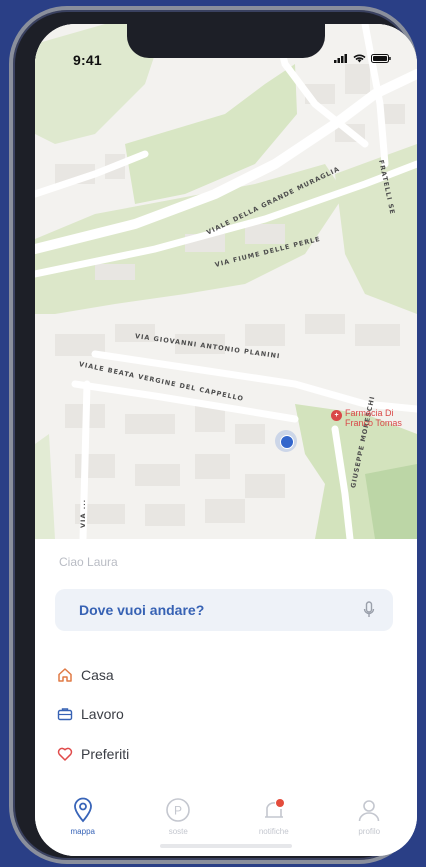  I want to click on home-icon, so click(65, 675).